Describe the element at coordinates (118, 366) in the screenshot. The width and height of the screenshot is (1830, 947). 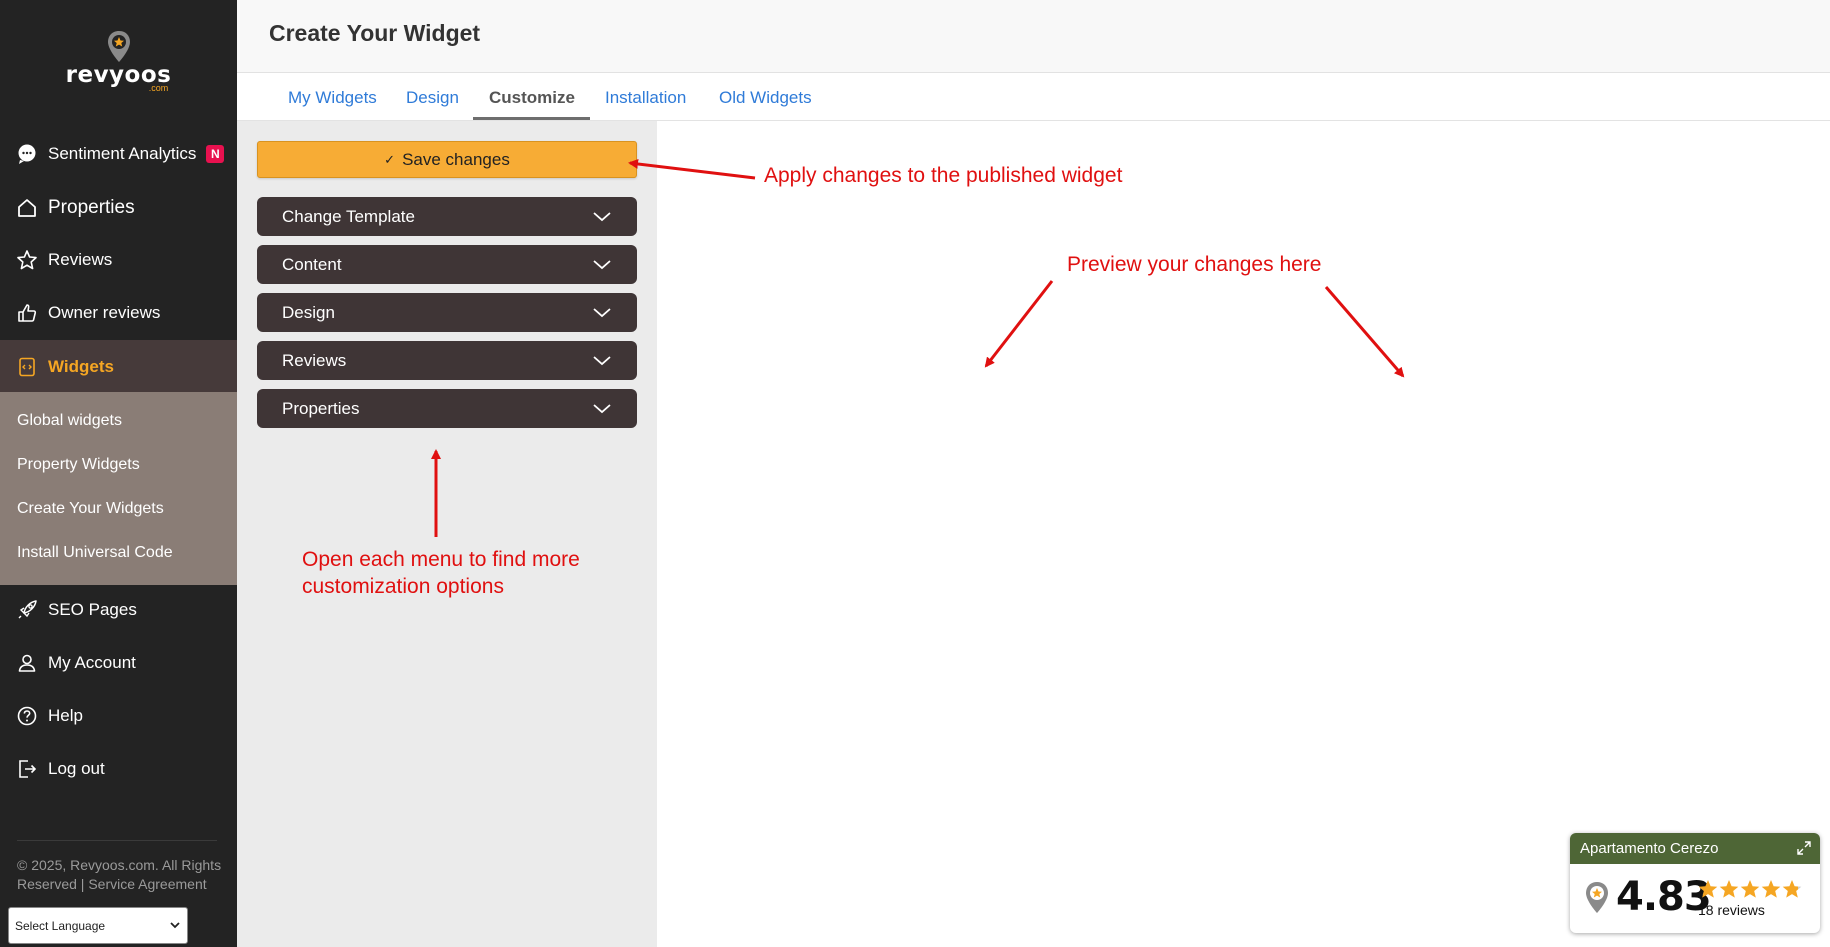
I see `sidebar-item-widgets: Widgets` at that location.